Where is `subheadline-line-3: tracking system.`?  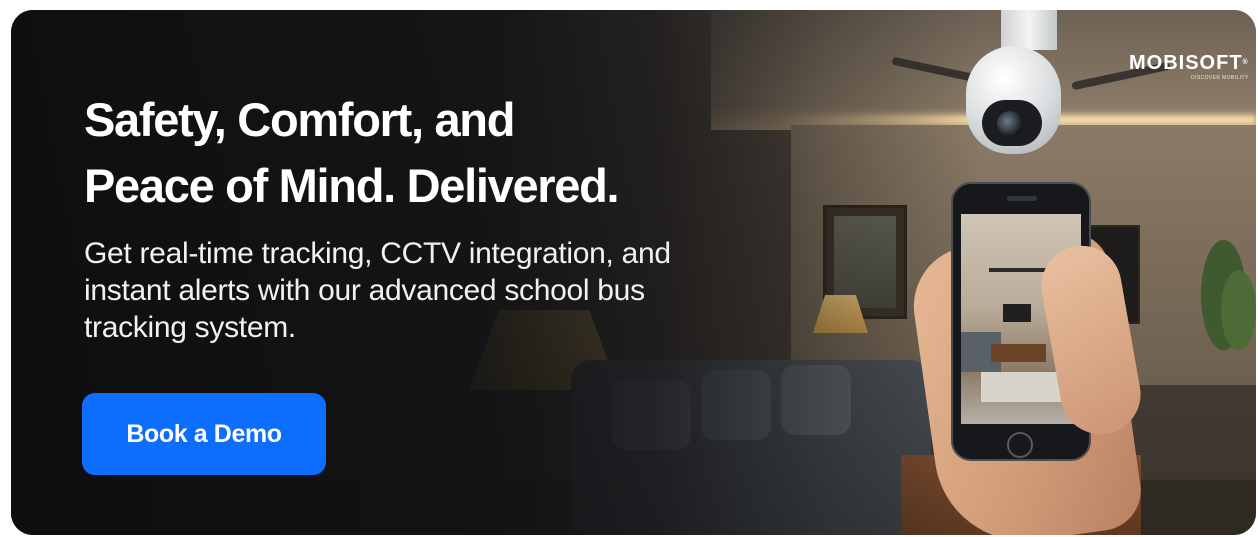
subheadline-line-3: tracking system. is located at coordinates (190, 327).